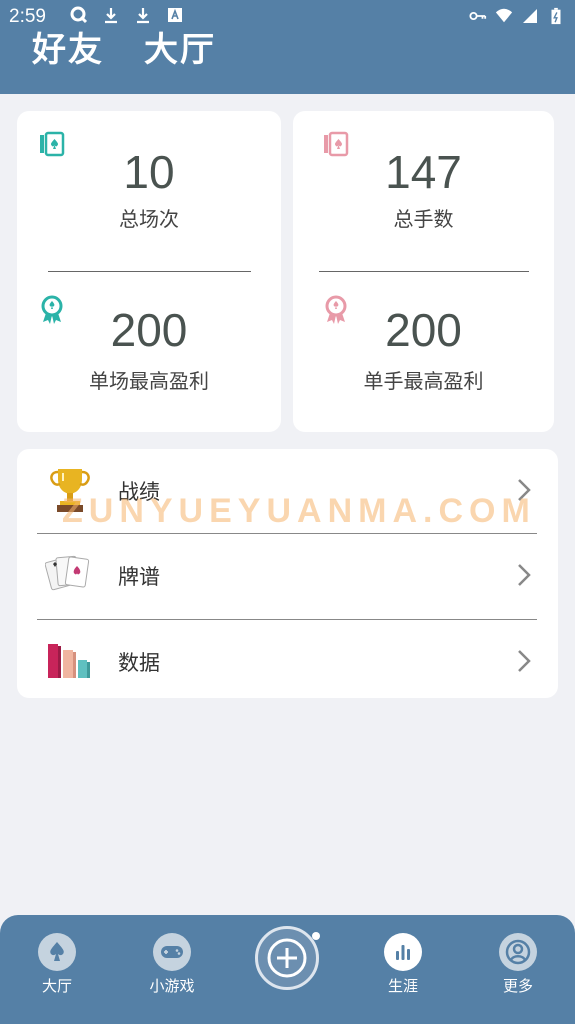 The width and height of the screenshot is (575, 1024). Describe the element at coordinates (124, 46) in the screenshot. I see `header-tabs: 好友 大厅` at that location.